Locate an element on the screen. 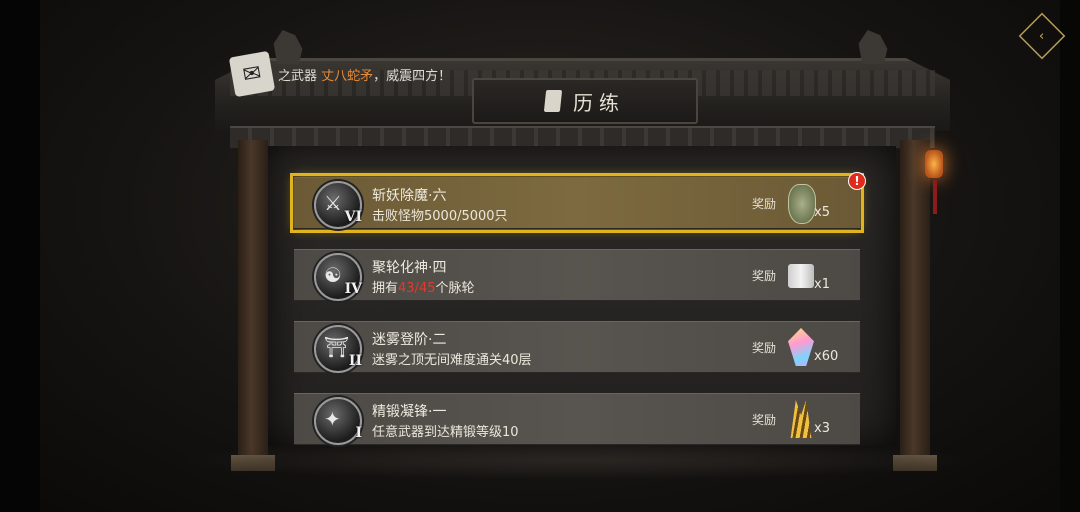  quest-desc-prefix: 拥有 is located at coordinates (385, 288).